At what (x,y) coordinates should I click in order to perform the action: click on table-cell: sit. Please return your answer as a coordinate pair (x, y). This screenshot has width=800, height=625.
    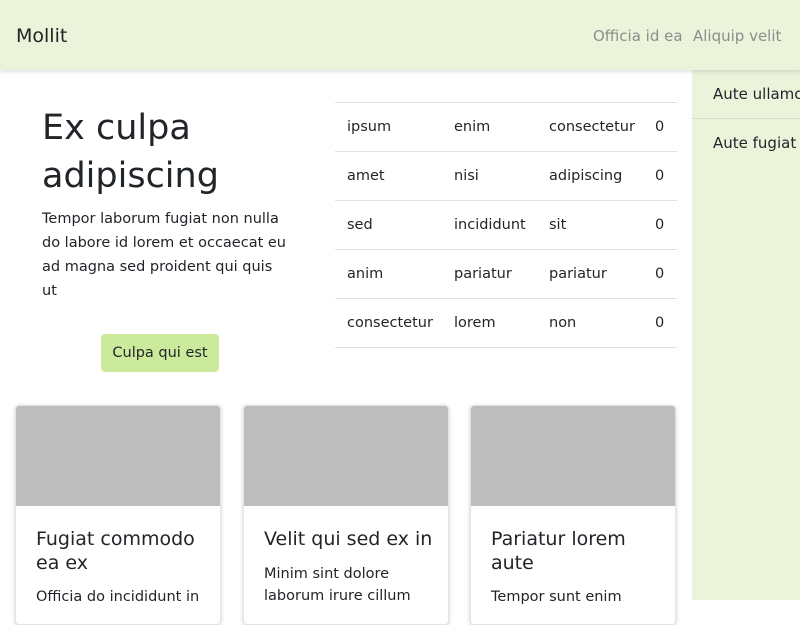
    Looking at the image, I should click on (591, 225).